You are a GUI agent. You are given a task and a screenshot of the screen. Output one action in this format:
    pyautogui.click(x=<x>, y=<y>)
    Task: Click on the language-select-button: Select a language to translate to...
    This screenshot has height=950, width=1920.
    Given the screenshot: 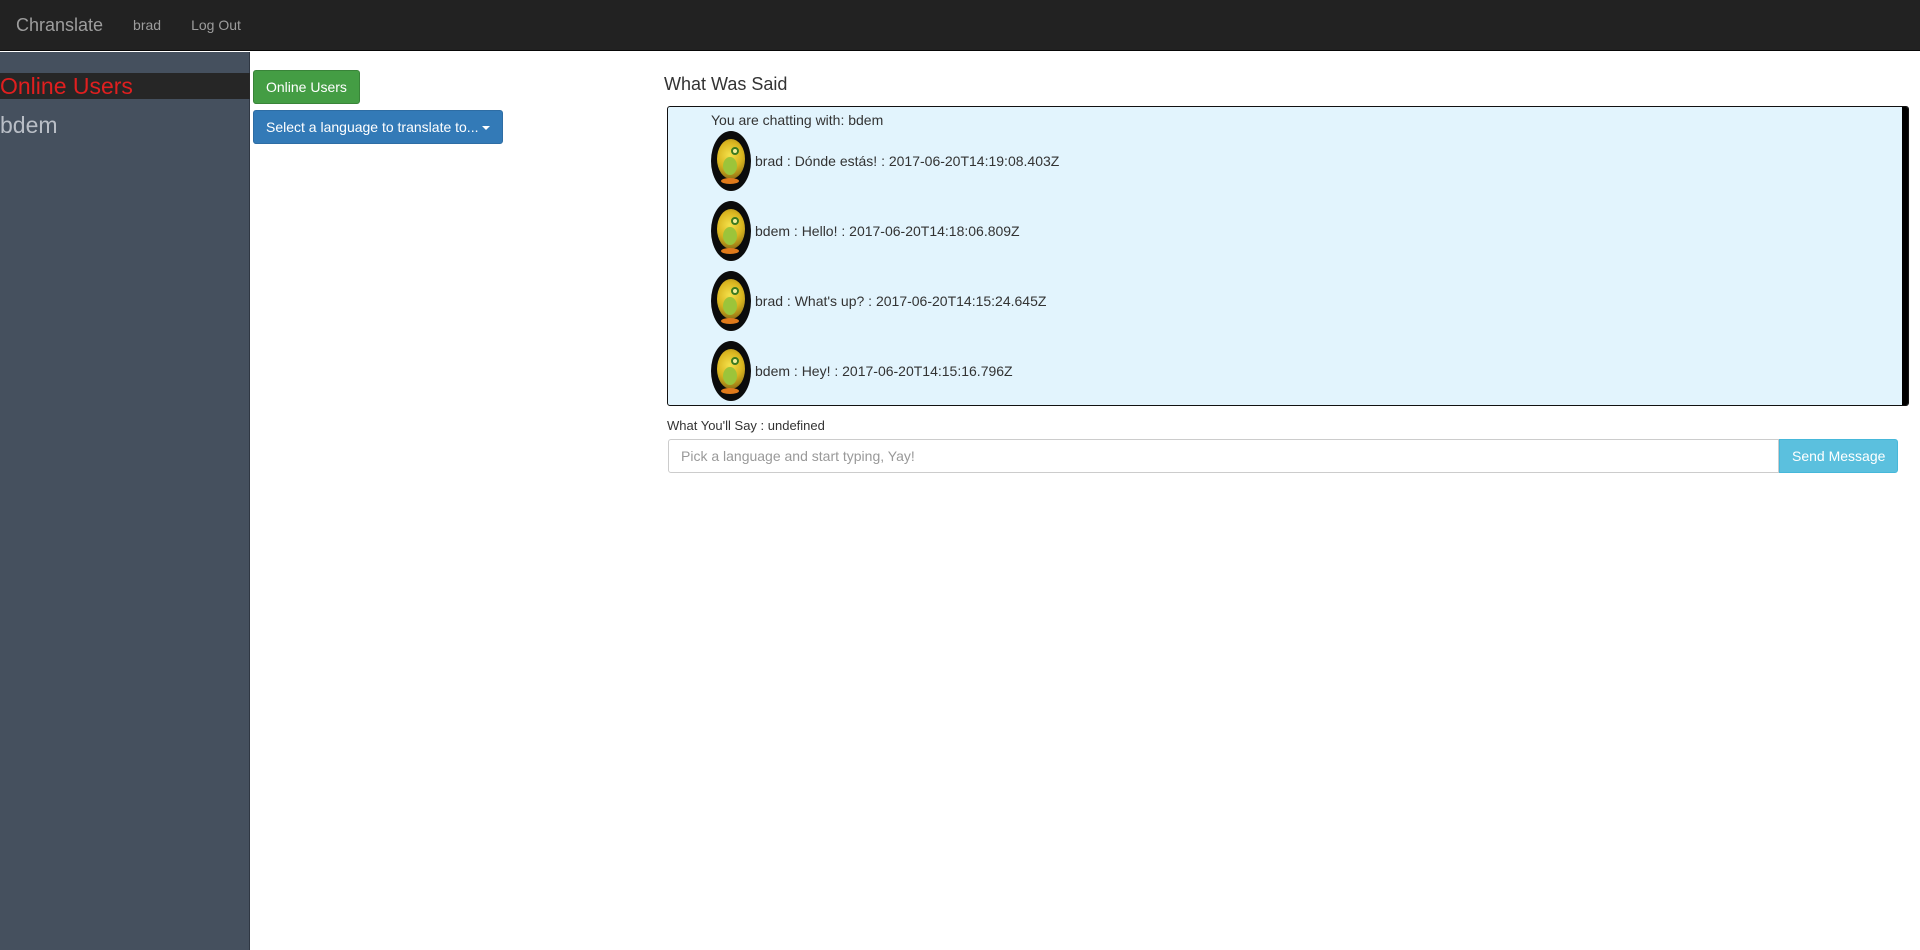 What is the action you would take?
    pyautogui.click(x=378, y=127)
    